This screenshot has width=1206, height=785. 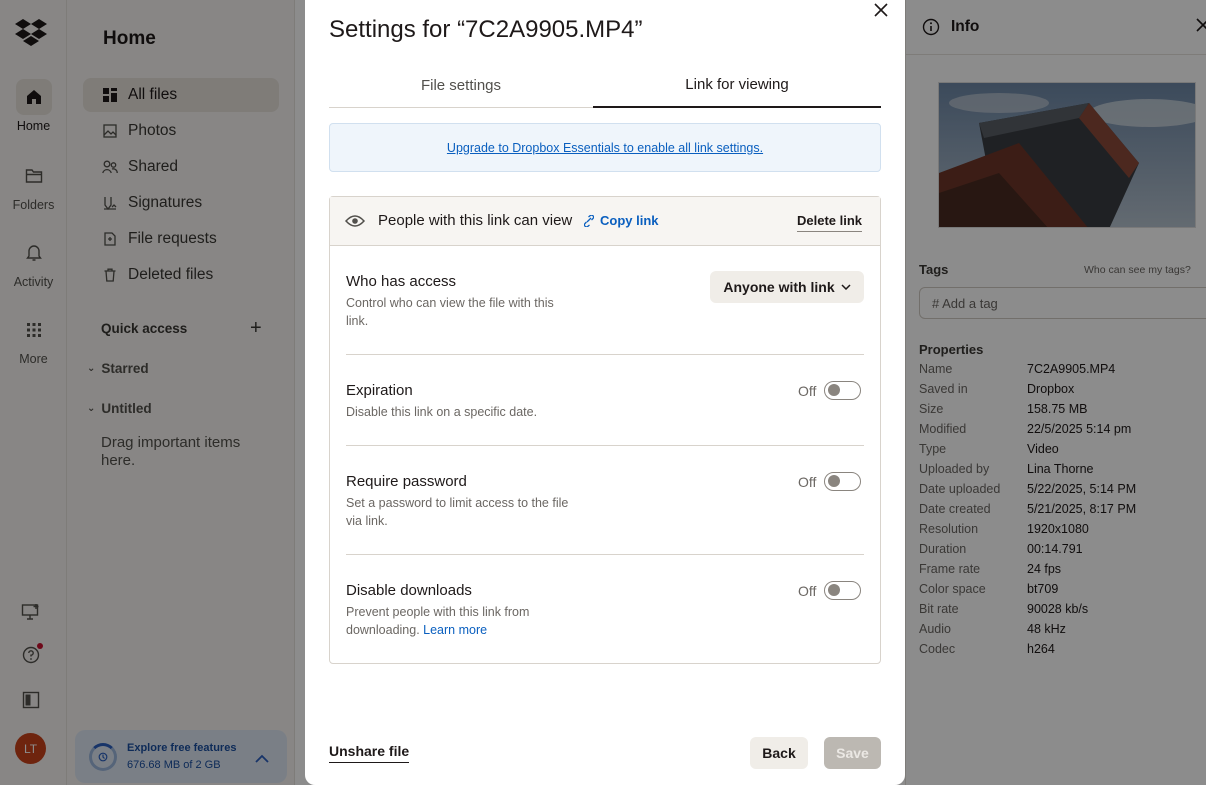 What do you see at coordinates (830, 222) in the screenshot?
I see `delete-link-button: Delete link` at bounding box center [830, 222].